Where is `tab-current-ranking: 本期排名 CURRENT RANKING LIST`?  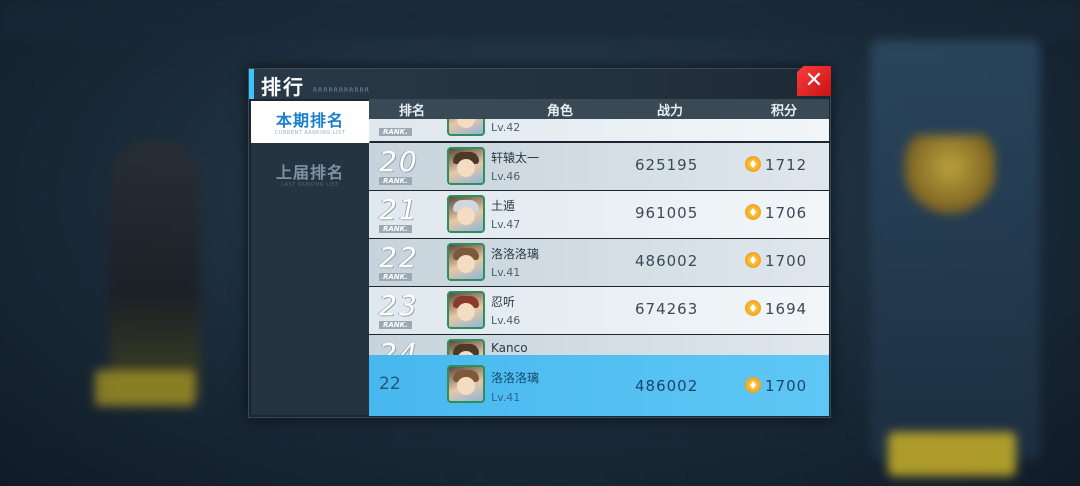
tab-current-ranking: 本期排名 CURRENT RANKING LIST is located at coordinates (315, 122).